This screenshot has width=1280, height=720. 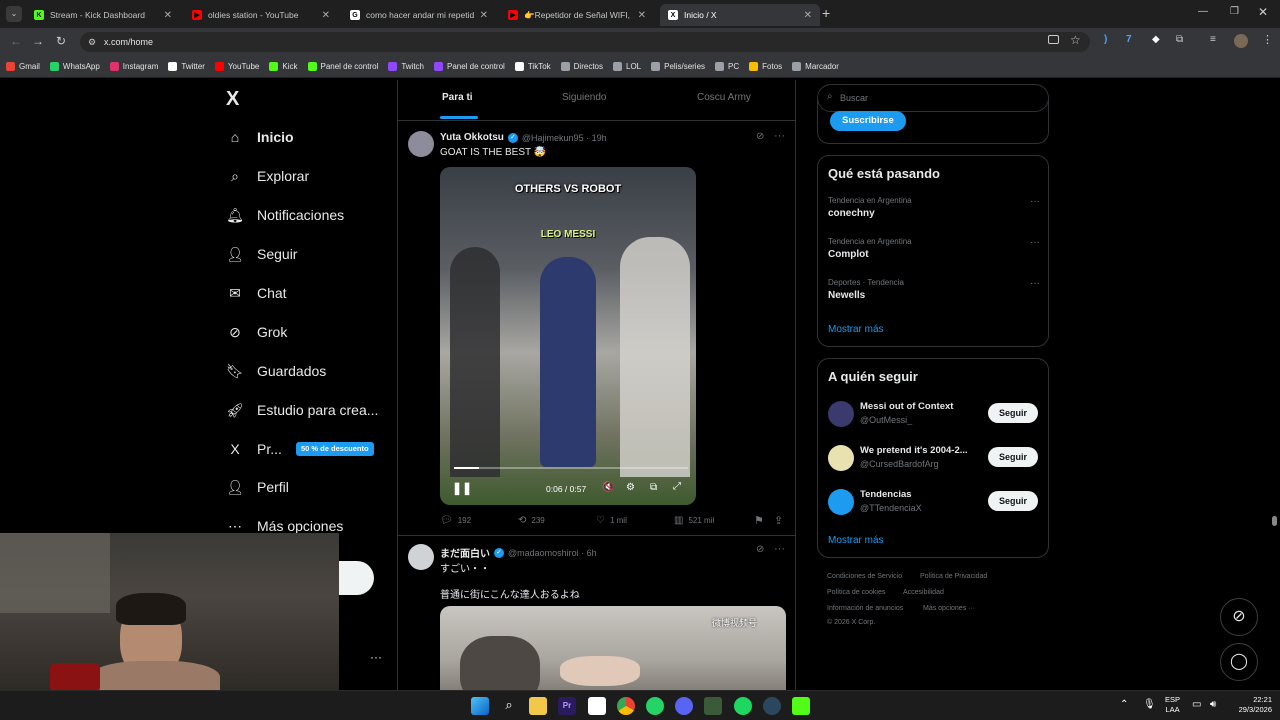 I want to click on site-info-icon: ⚙, so click(x=92, y=42).